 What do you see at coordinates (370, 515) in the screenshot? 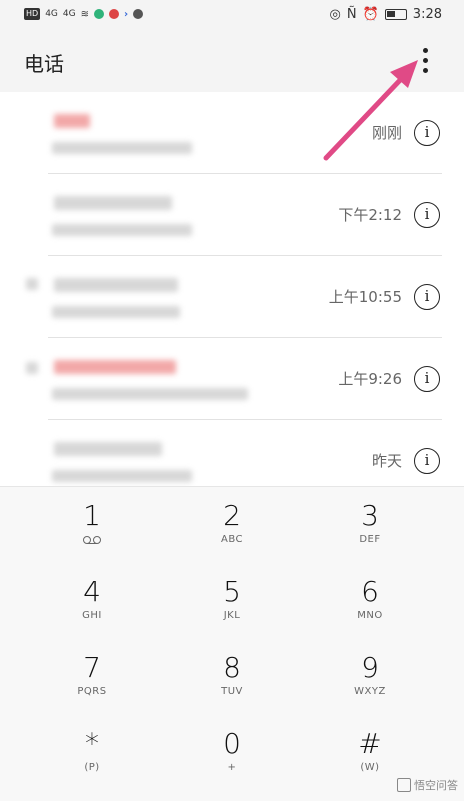
I see `key-digit: 3` at bounding box center [370, 515].